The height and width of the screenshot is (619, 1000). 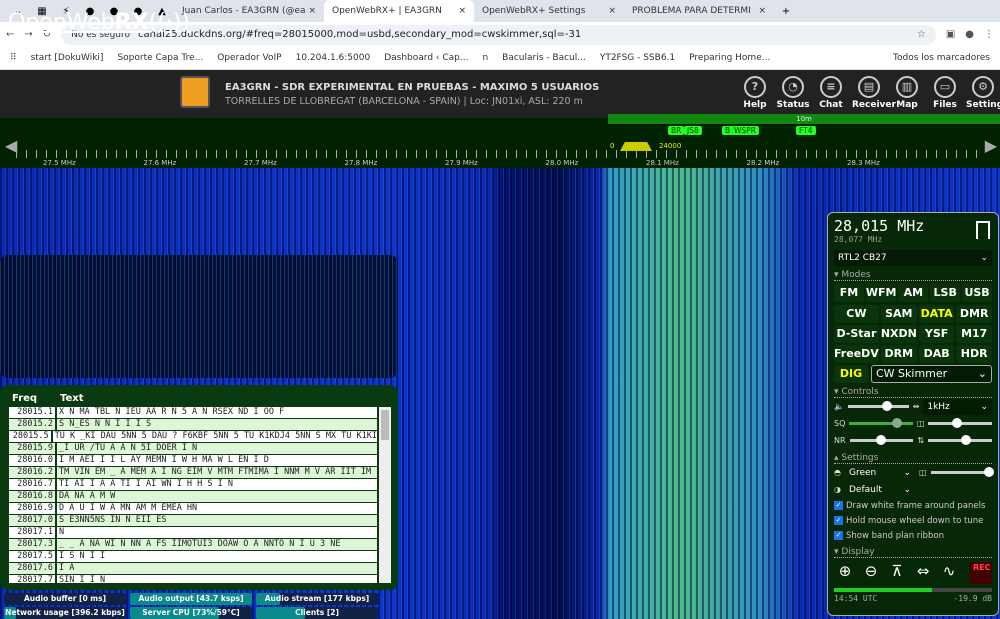 What do you see at coordinates (699, 11) in the screenshot?
I see `tab: PROBLEMA PARA DETERMI ×` at bounding box center [699, 11].